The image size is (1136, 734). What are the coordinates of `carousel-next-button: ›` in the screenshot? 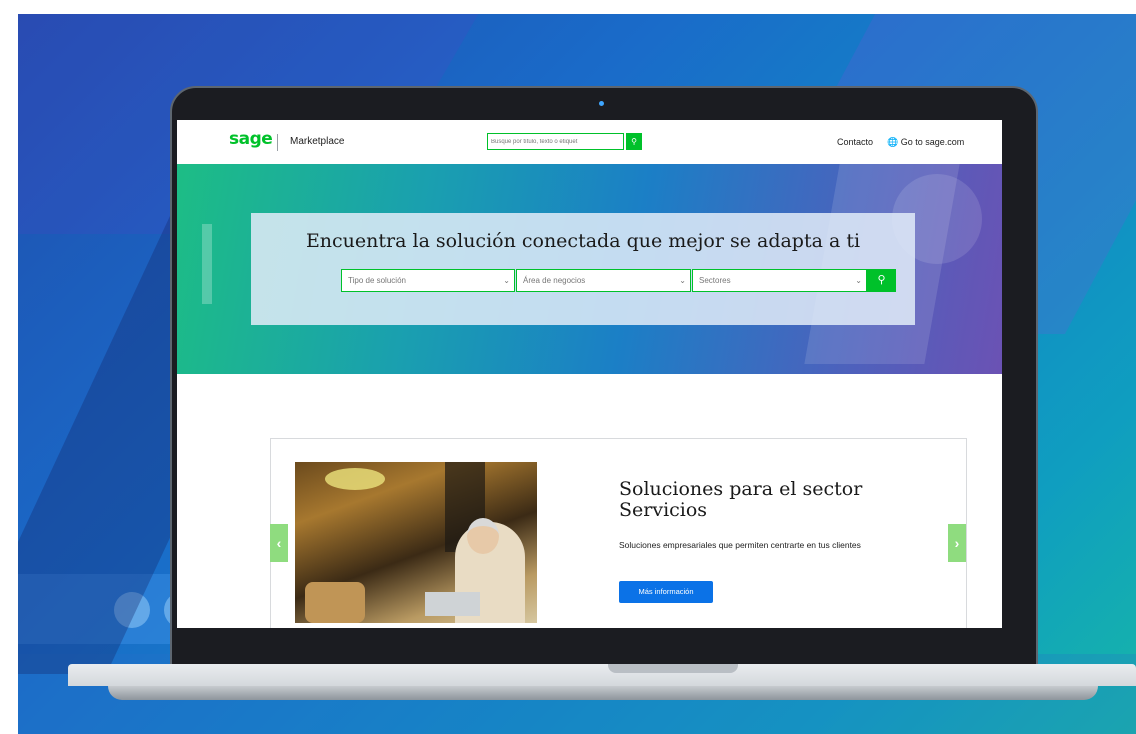 It's located at (957, 543).